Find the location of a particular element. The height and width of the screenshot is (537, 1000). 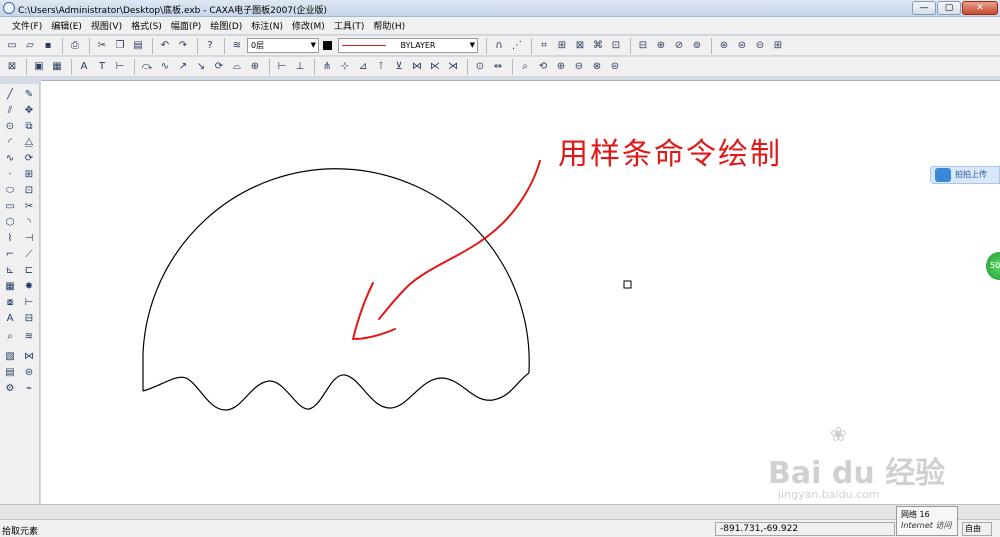

array-icon: ⊞ is located at coordinates (29, 175).